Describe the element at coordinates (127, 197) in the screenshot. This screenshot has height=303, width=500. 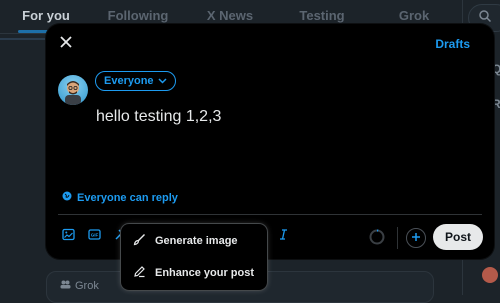
I see `reply-setting-label: Everyone can reply` at that location.